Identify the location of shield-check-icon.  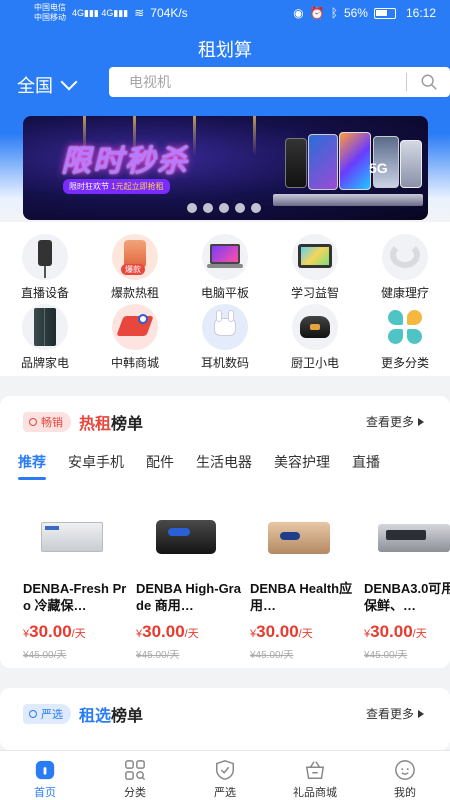
(225, 770).